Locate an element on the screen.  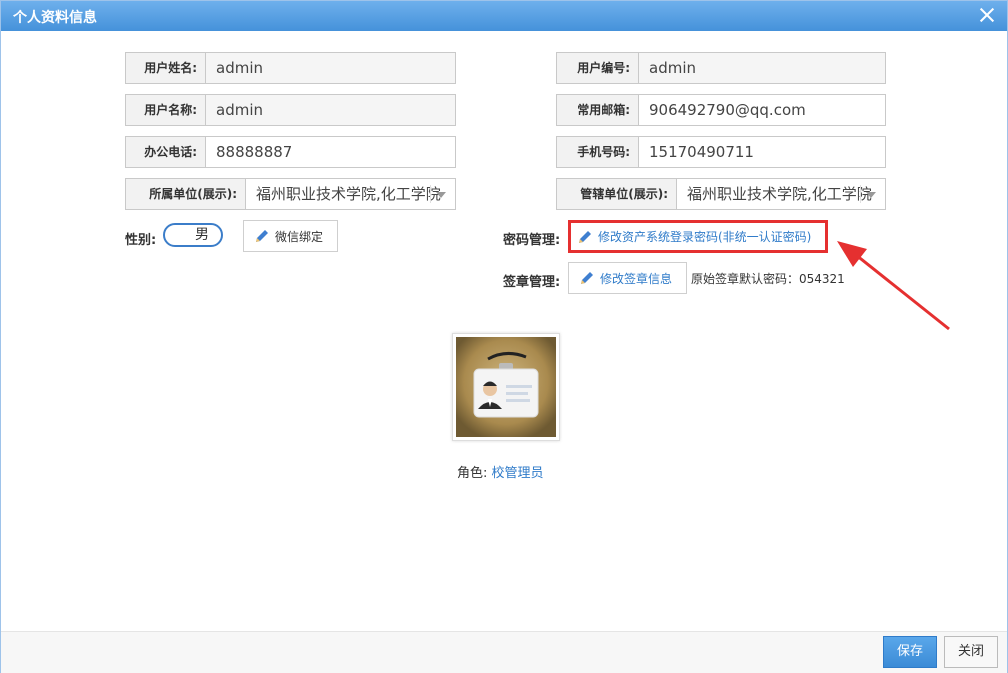
user-name-label: 用户名称: is located at coordinates (165, 110).